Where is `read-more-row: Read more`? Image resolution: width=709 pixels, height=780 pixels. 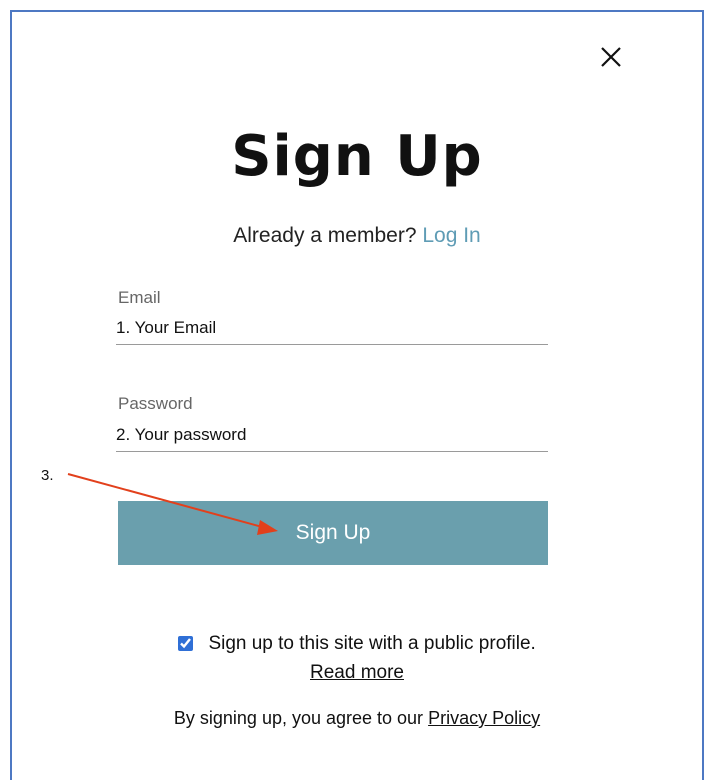 read-more-row: Read more is located at coordinates (357, 673).